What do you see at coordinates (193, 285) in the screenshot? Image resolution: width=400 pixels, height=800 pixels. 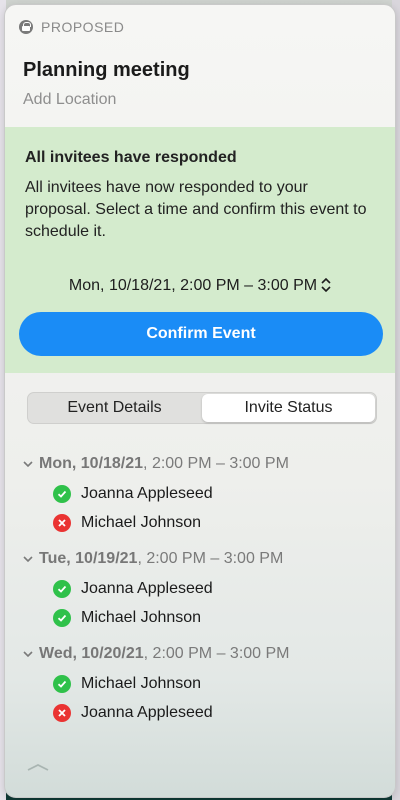 I see `selected-time: Mon, 10/18/21, 2:00 PM – 3:00 PM` at bounding box center [193, 285].